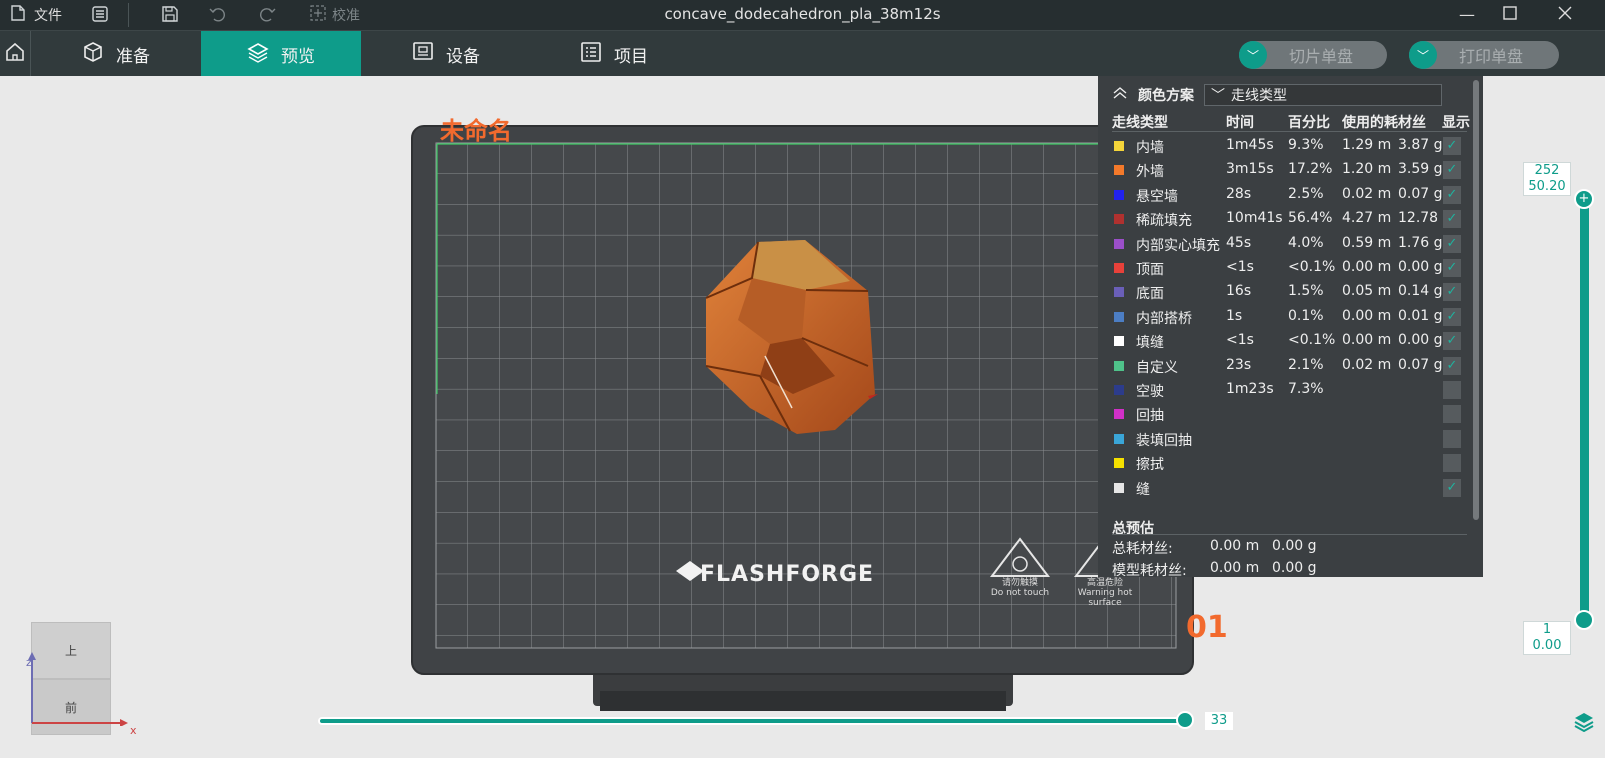 This screenshot has width=1605, height=758. What do you see at coordinates (1140, 123) in the screenshot?
I see `header-type: 走线类型` at bounding box center [1140, 123].